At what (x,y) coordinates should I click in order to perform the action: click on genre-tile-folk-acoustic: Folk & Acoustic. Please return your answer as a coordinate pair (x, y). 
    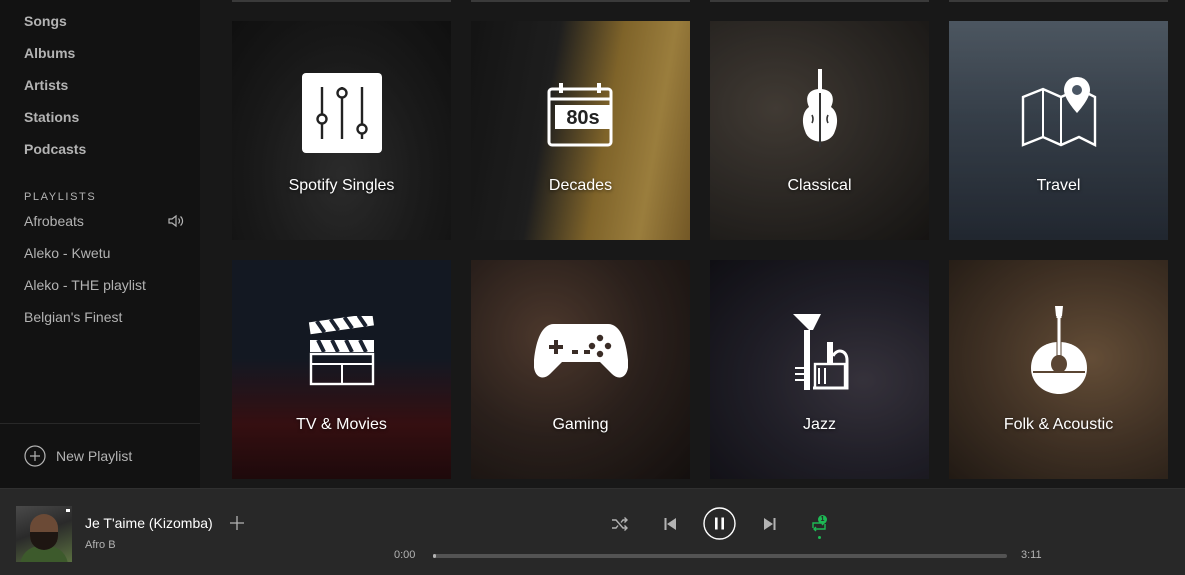
    Looking at the image, I should click on (1058, 369).